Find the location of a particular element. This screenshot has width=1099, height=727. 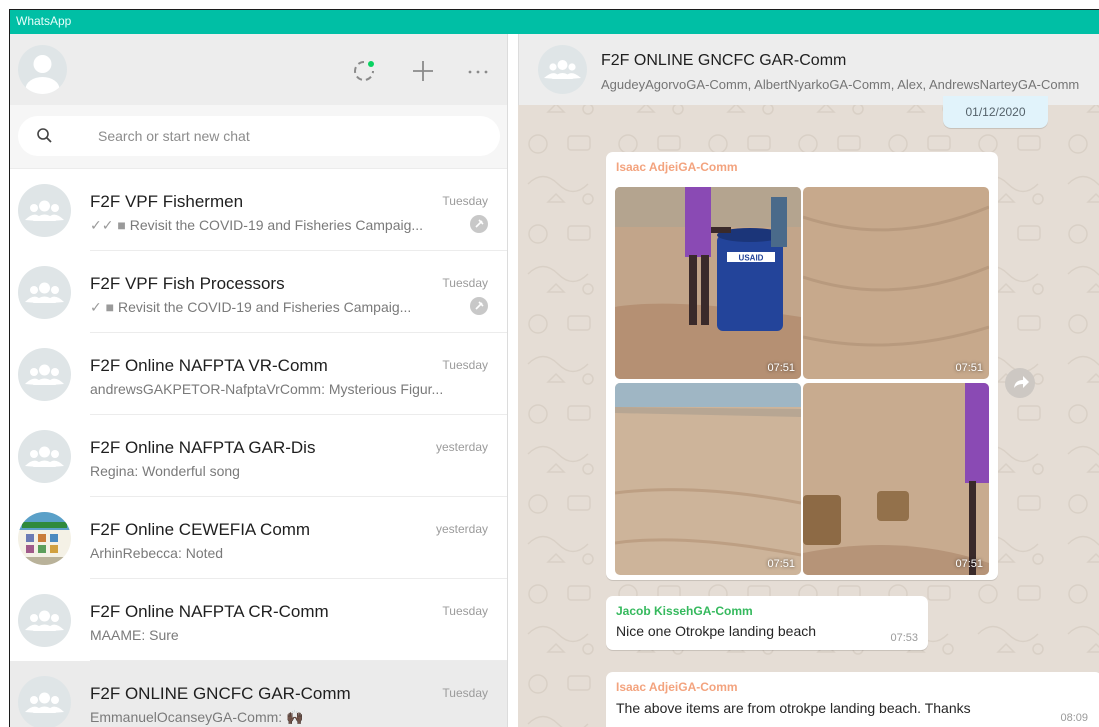

forward-icon is located at coordinates (1020, 383).